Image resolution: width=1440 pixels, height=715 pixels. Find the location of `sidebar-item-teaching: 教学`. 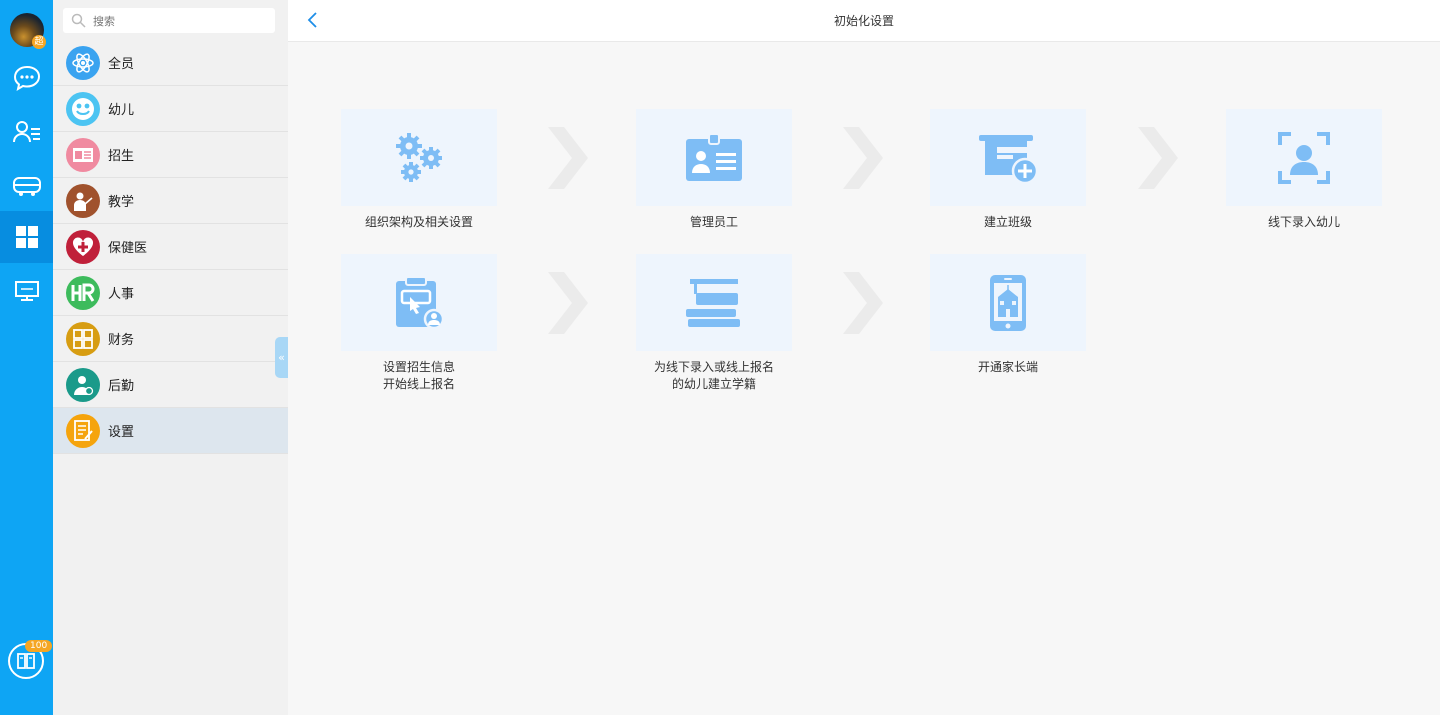

sidebar-item-teaching: 教学 is located at coordinates (170, 201).